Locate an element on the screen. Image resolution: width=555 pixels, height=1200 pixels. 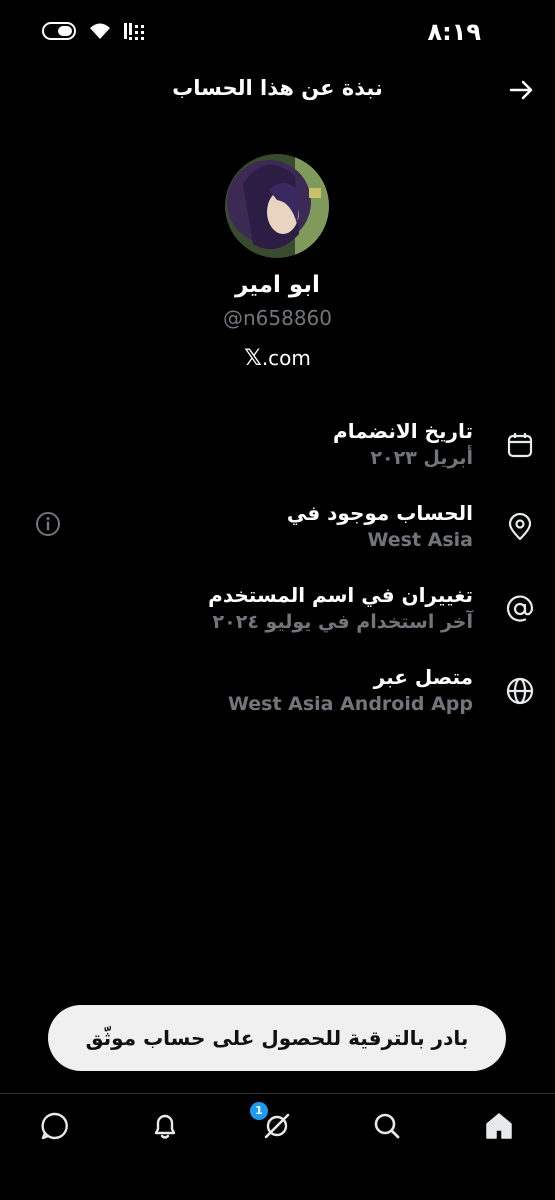
status-bar: ٨:١٩ is located at coordinates (277, 32).